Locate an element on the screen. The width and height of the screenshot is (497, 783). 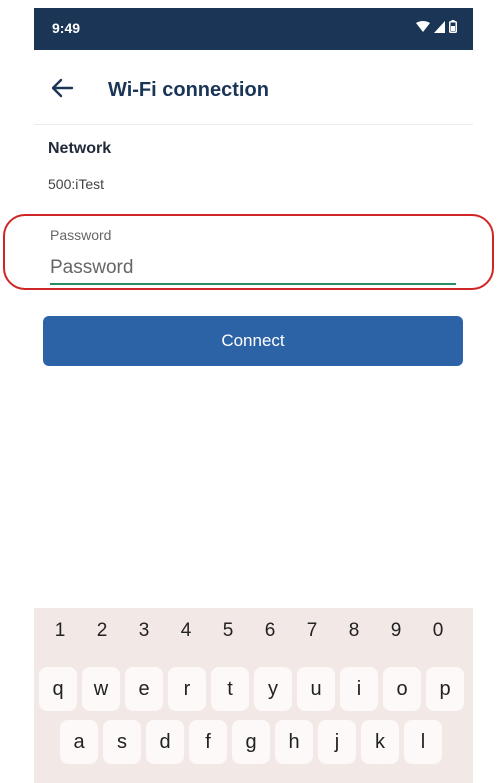
page-title: Wi-Fi connection is located at coordinates (188, 90).